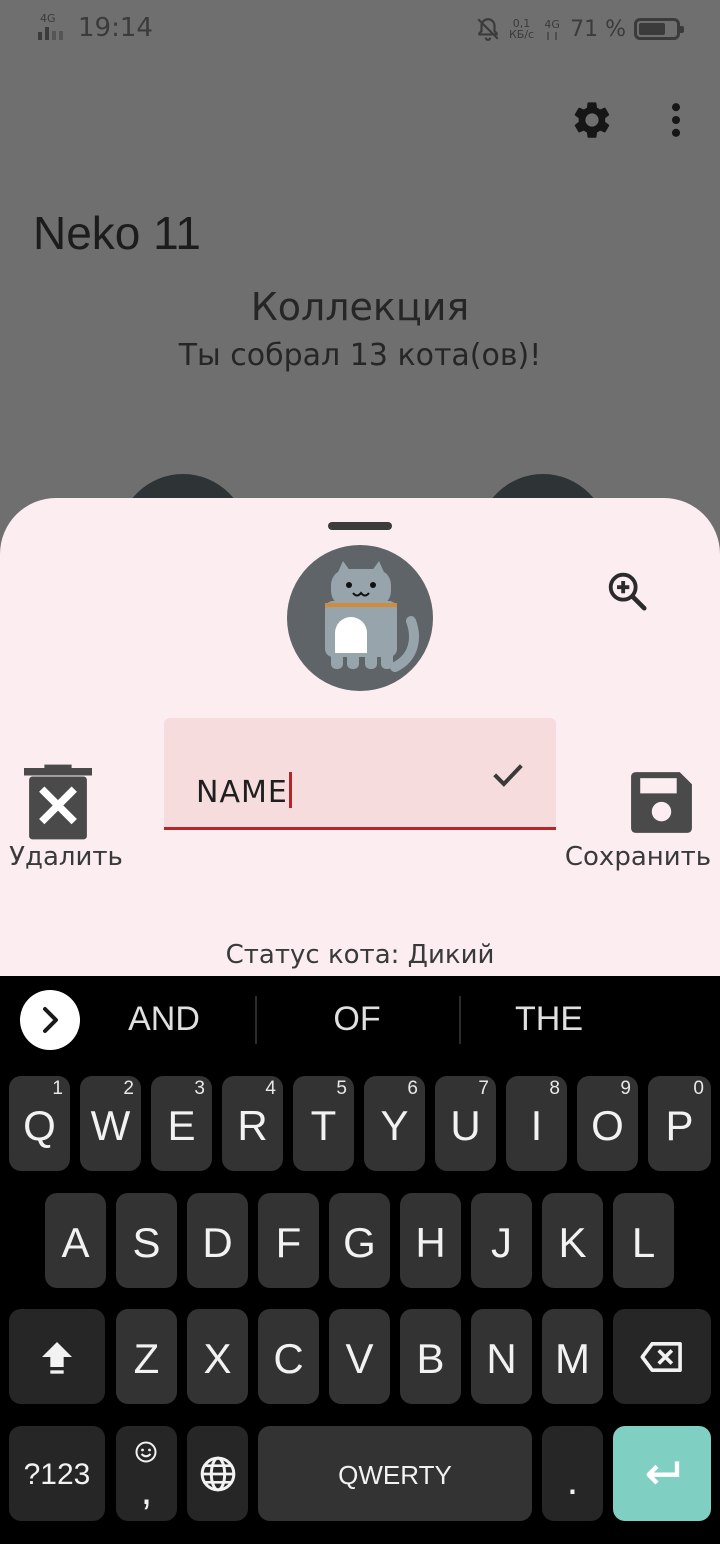 This screenshot has width=720, height=1544. I want to click on enter-key, so click(662, 1473).